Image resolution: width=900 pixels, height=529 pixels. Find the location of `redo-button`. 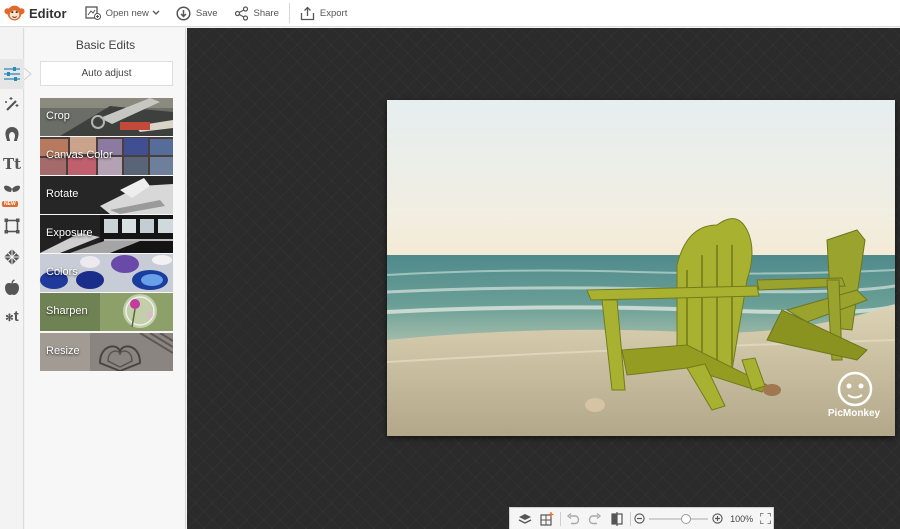

redo-button is located at coordinates (595, 518).